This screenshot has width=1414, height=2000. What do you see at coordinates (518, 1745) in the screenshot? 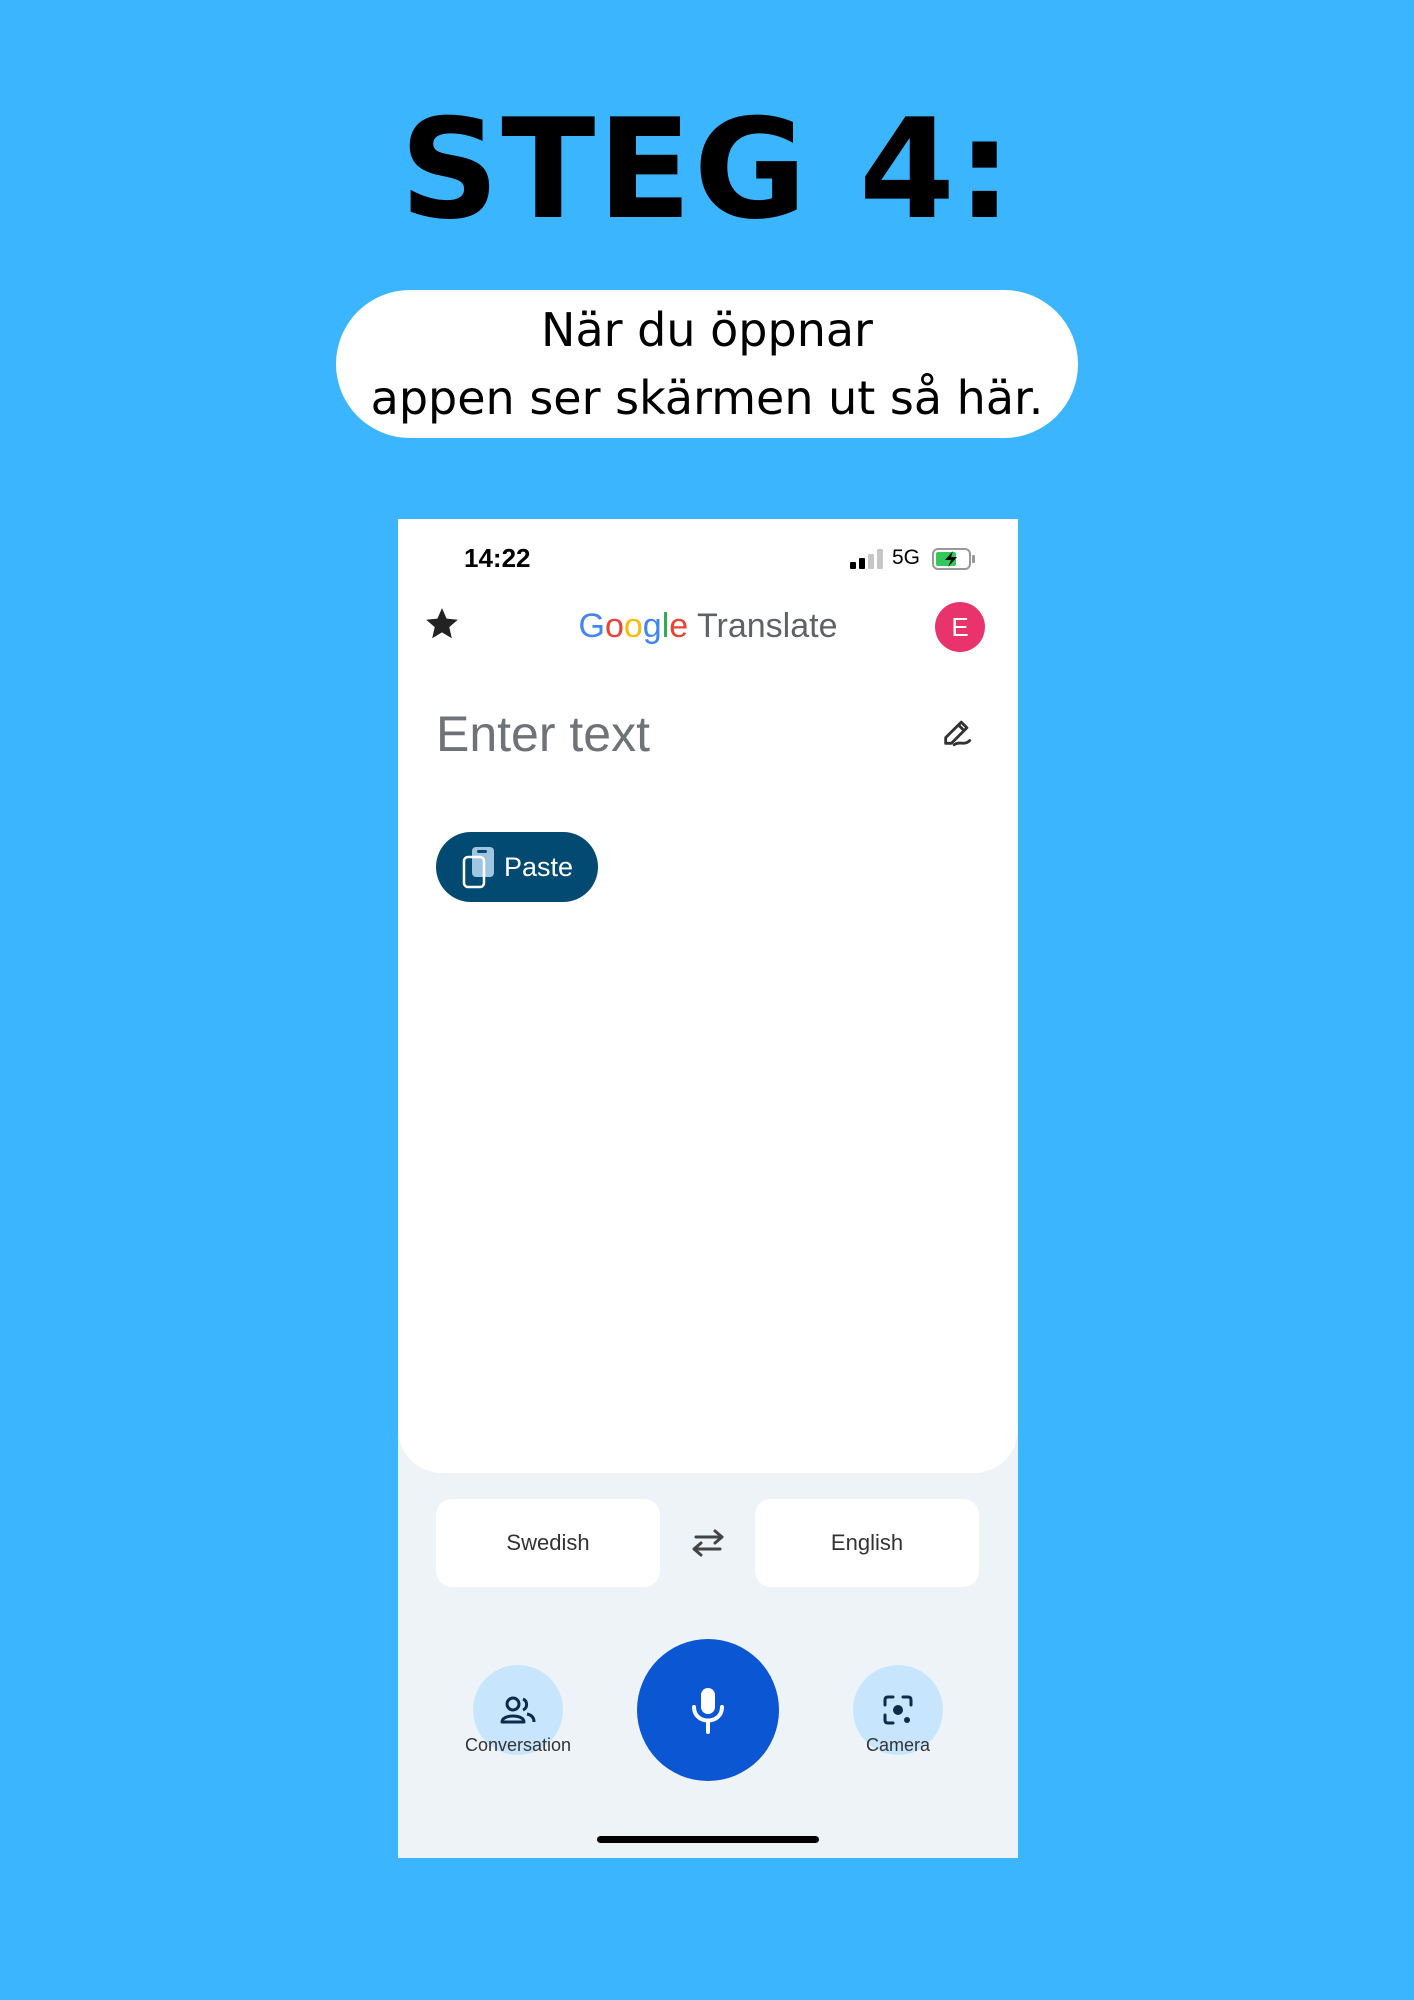
I see `conversation-label: Conversation` at bounding box center [518, 1745].